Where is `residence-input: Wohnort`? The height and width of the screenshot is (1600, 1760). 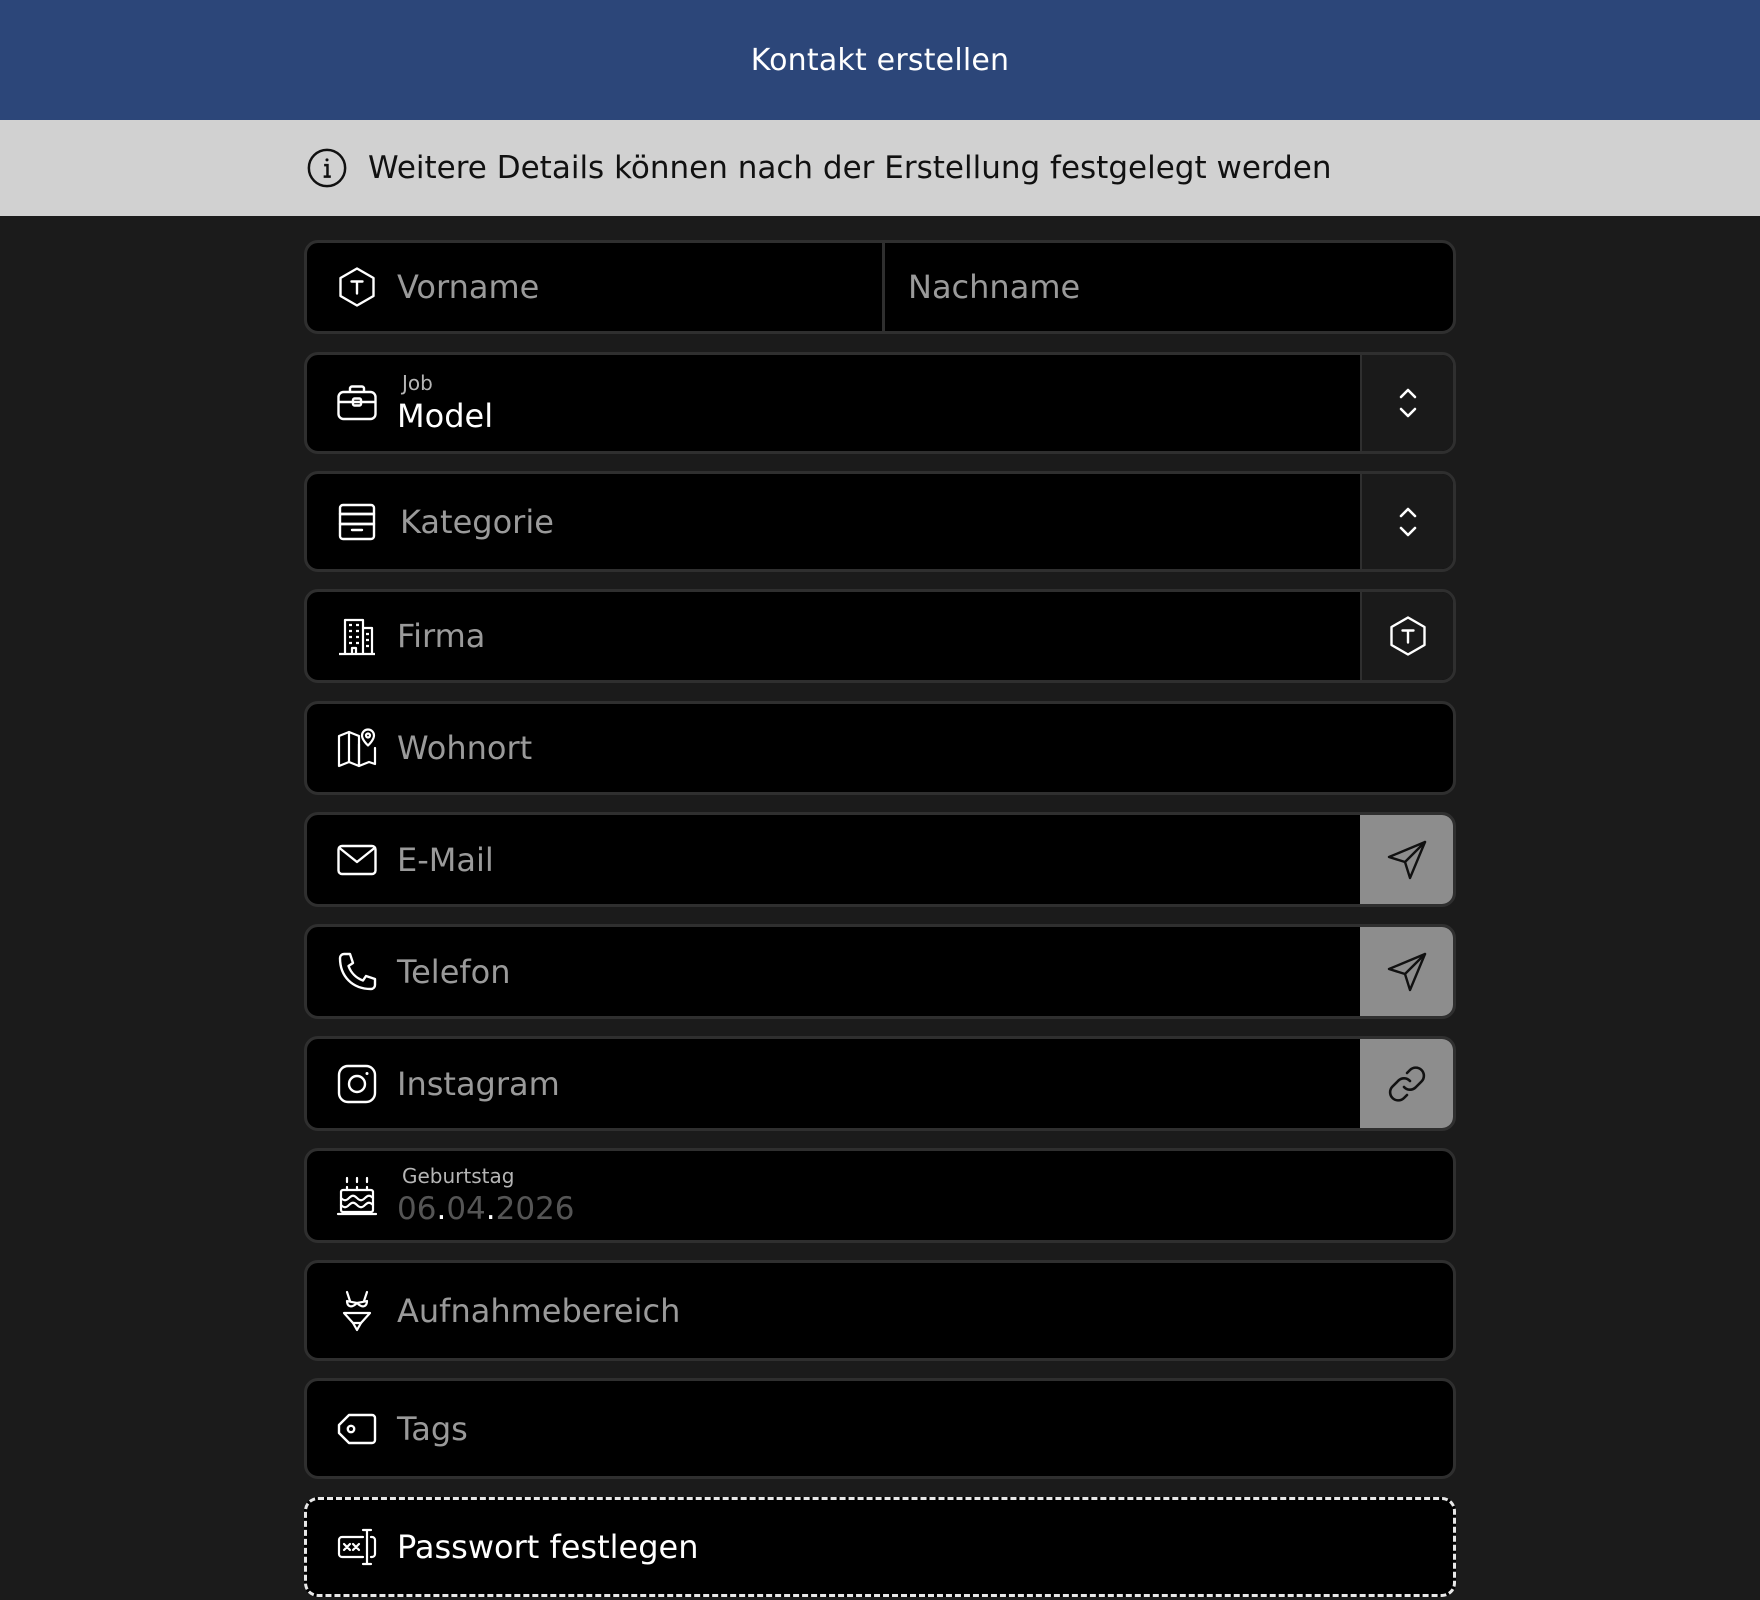 residence-input: Wohnort is located at coordinates (464, 748).